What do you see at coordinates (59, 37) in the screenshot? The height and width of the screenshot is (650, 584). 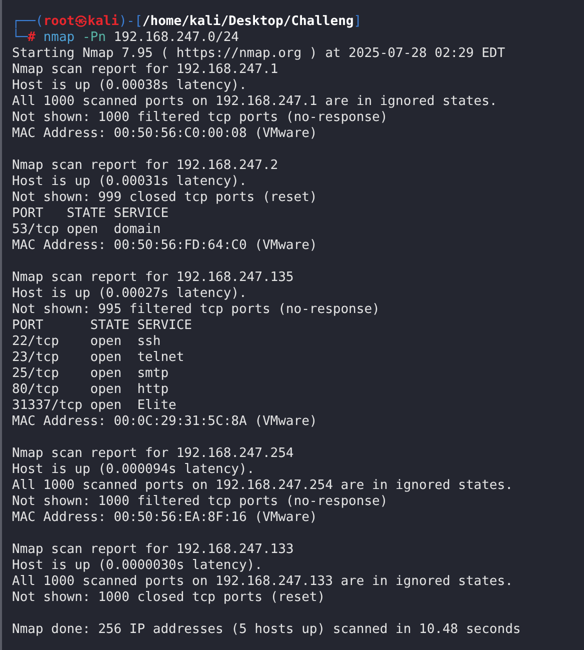 I see `command-name: nmap` at bounding box center [59, 37].